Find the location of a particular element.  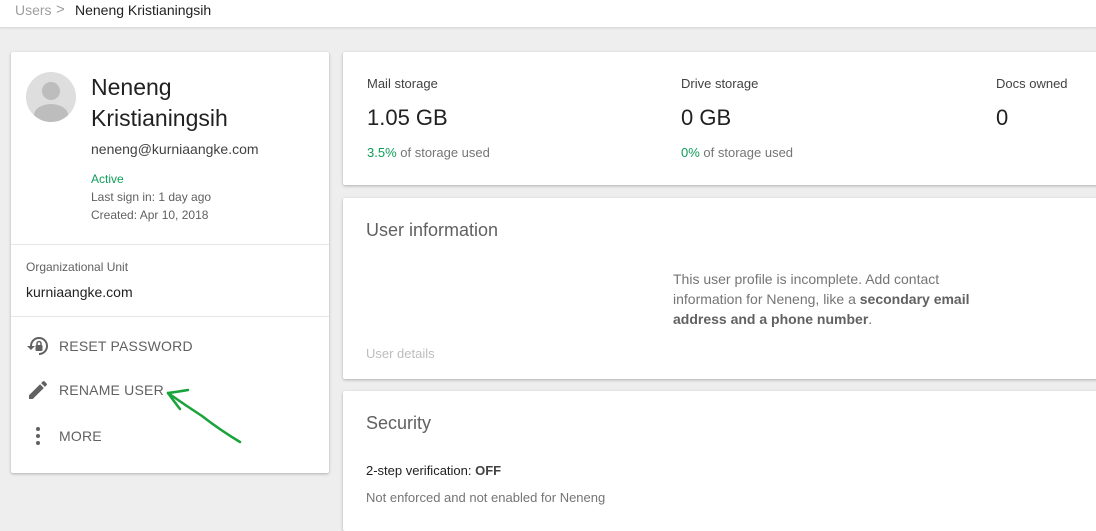

user-email: neneng@kurniaangke.com is located at coordinates (175, 149).